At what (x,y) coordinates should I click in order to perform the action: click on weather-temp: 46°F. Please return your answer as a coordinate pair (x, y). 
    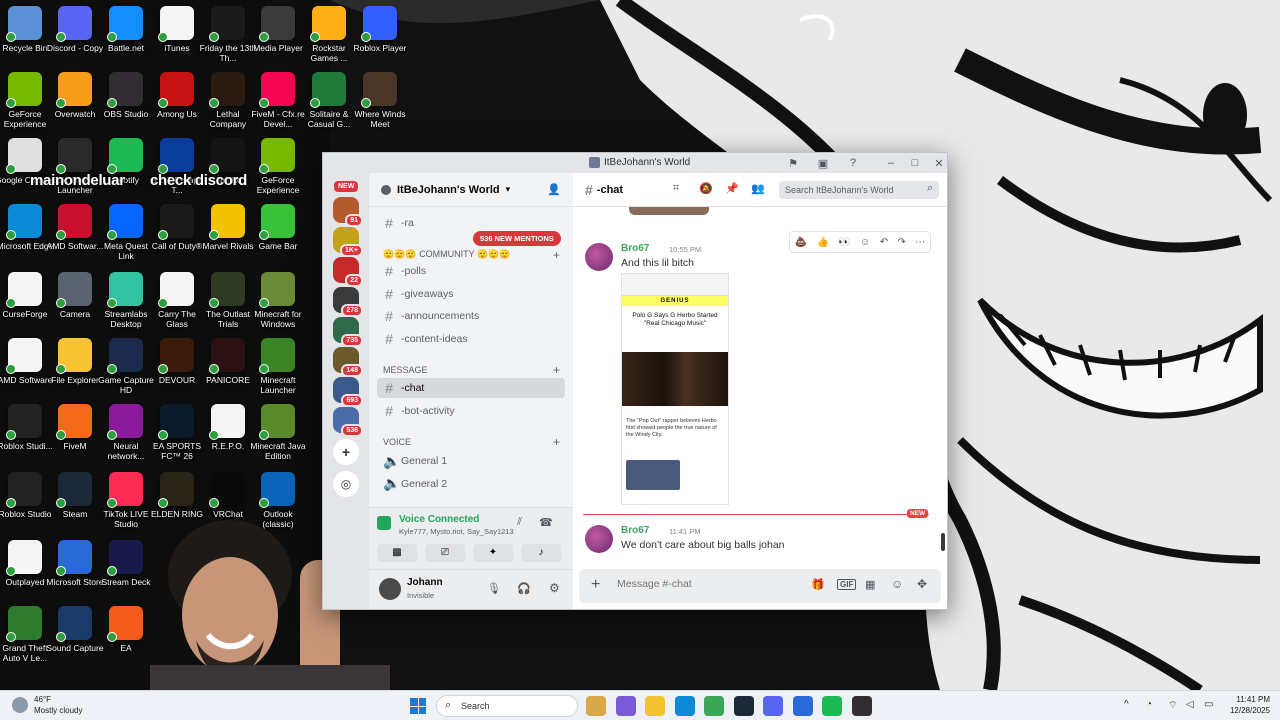
    Looking at the image, I should click on (42, 699).